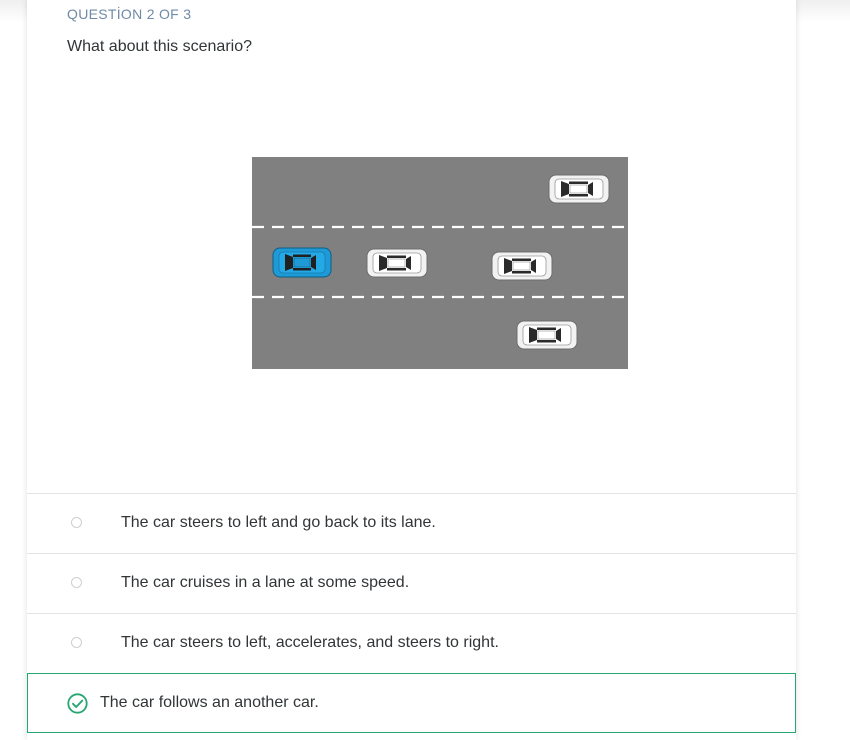 The width and height of the screenshot is (850, 740). Describe the element at coordinates (411, 703) in the screenshot. I see `answer-option-4-correct: The car follows an another car.` at that location.